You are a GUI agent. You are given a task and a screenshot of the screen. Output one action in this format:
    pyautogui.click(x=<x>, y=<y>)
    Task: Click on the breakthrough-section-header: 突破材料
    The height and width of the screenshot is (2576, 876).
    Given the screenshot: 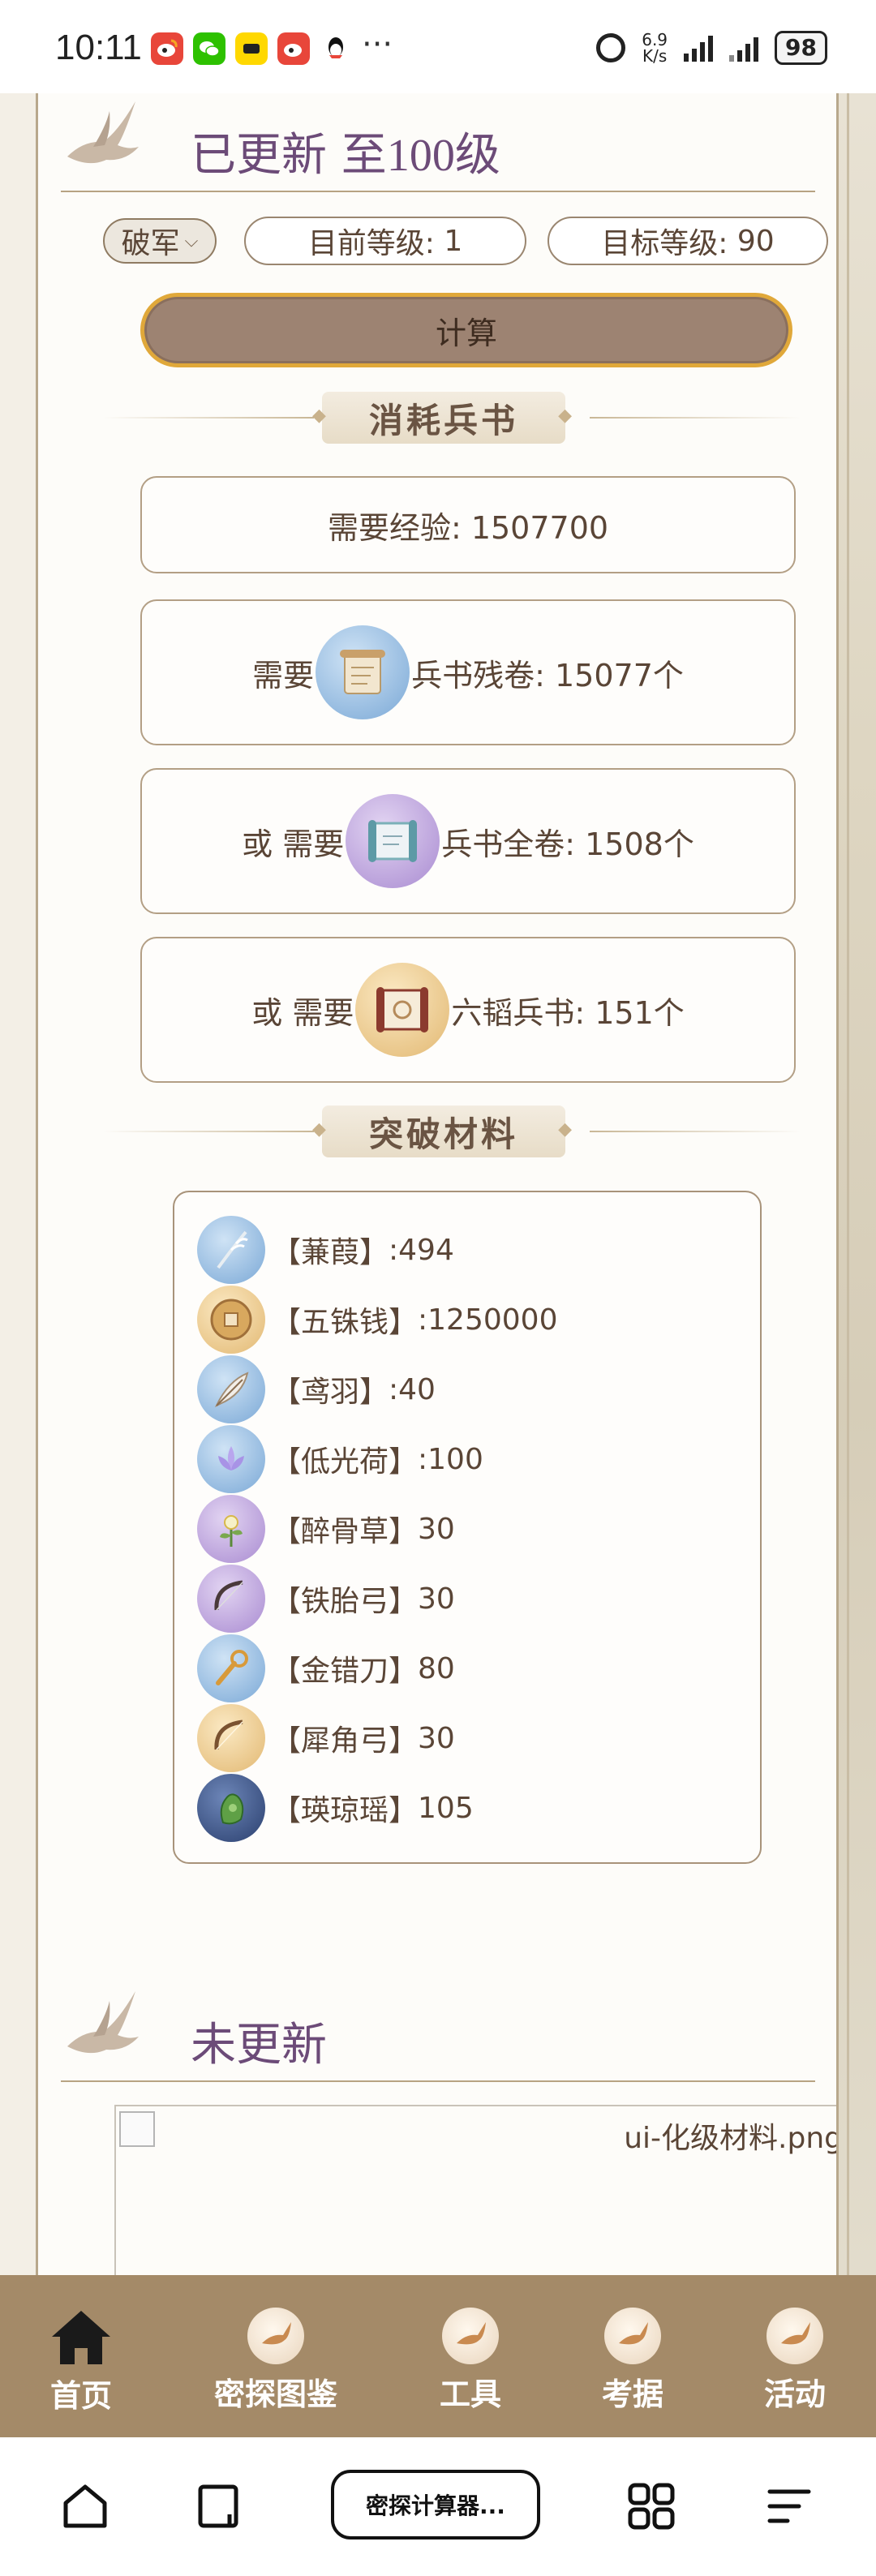 What is the action you would take?
    pyautogui.click(x=452, y=1131)
    